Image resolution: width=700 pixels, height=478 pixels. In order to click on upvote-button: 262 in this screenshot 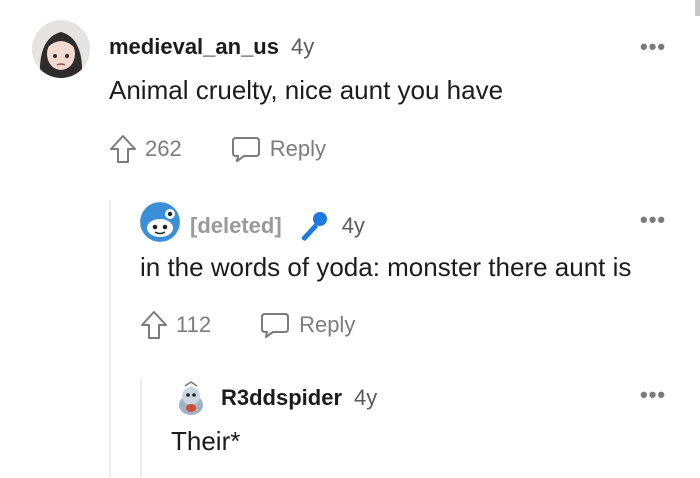, I will do `click(145, 149)`.